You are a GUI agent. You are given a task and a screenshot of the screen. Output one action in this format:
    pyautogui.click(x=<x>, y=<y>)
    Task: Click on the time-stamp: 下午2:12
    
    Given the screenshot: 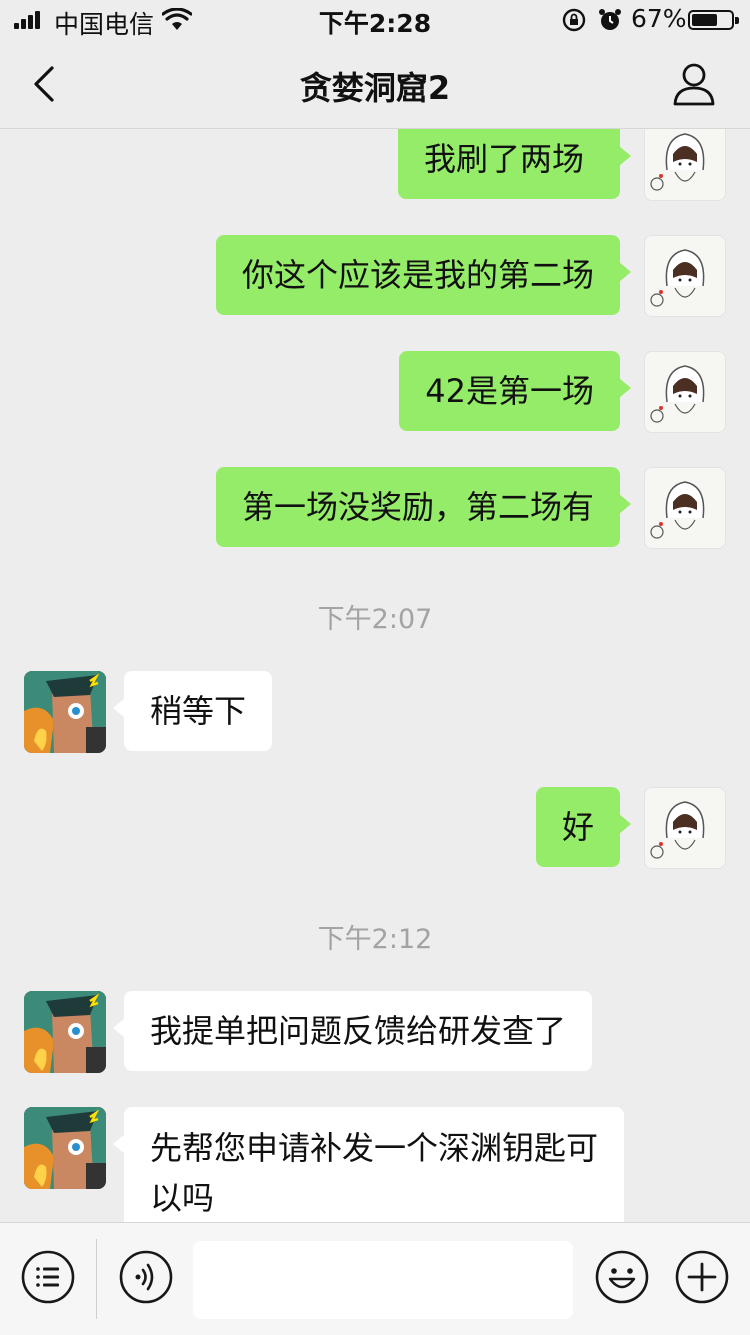 What is the action you would take?
    pyautogui.click(x=375, y=939)
    